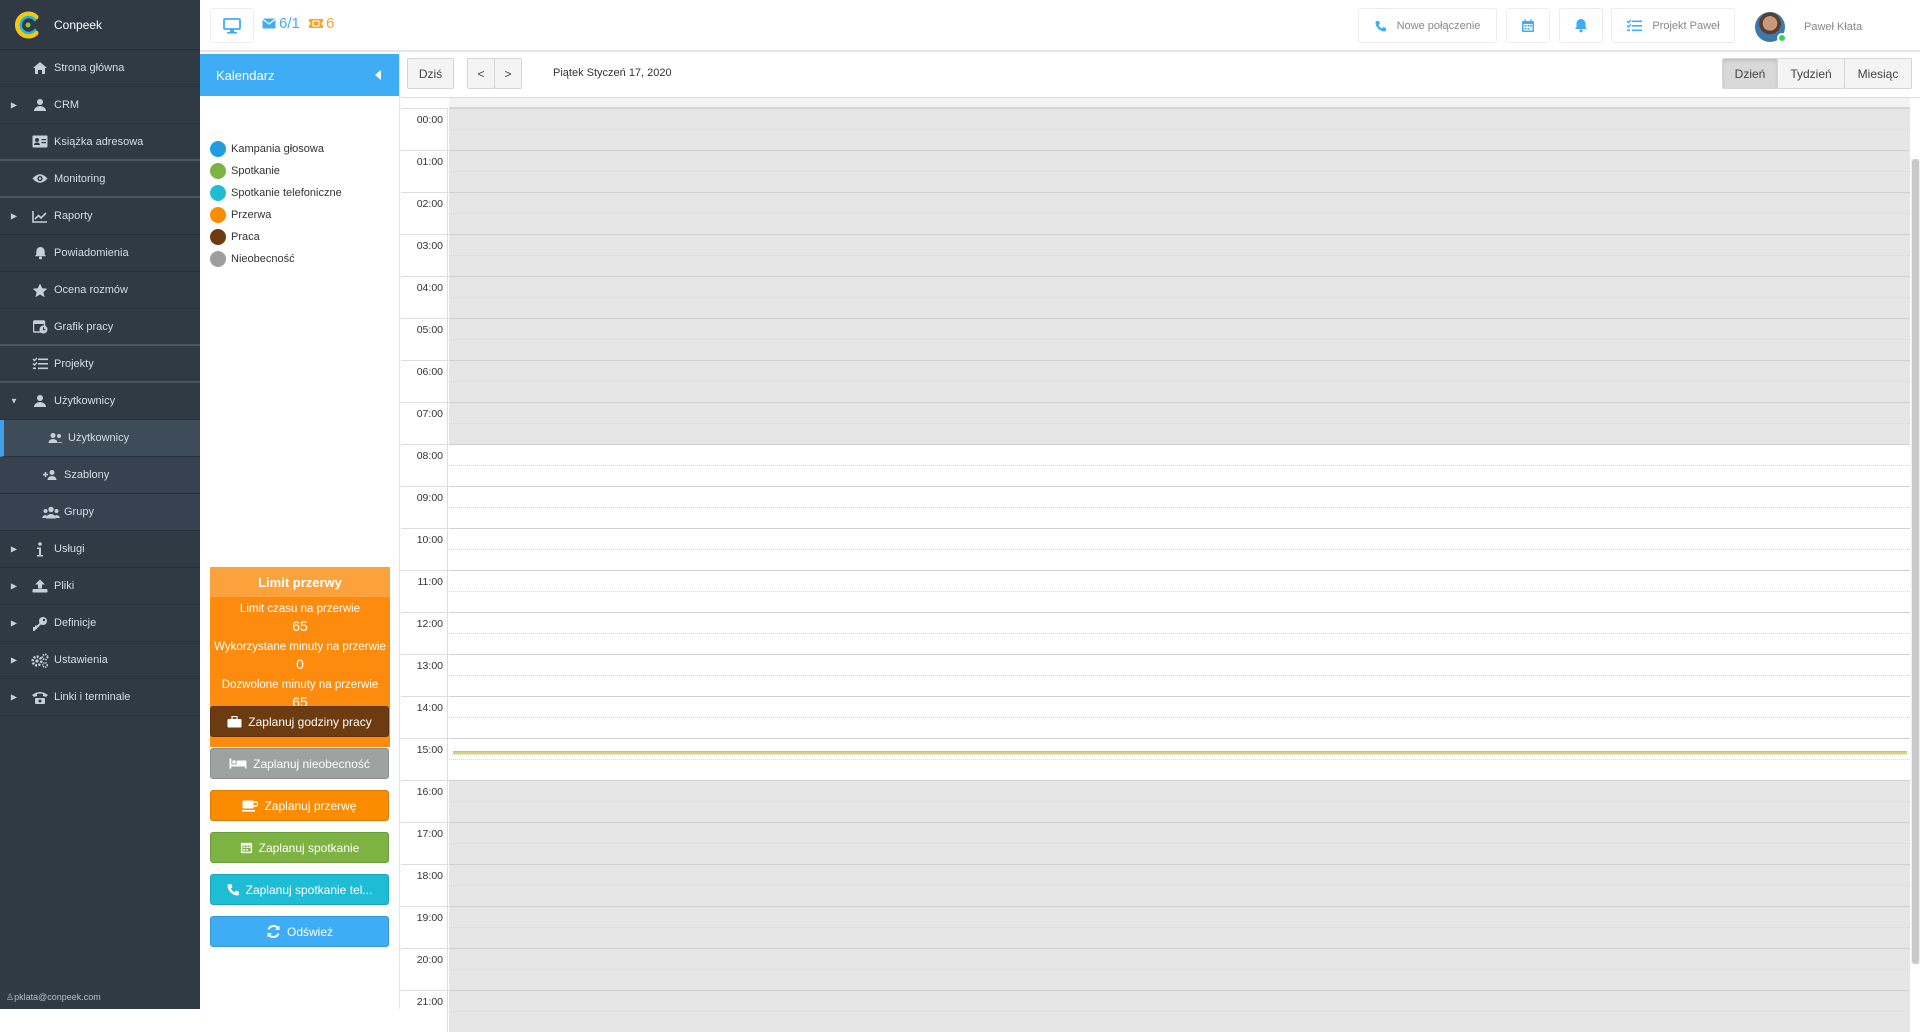 This screenshot has width=1920, height=1032. Describe the element at coordinates (100, 327) in the screenshot. I see `sidebar-item-grafik-pracy: Grafik pracy` at that location.